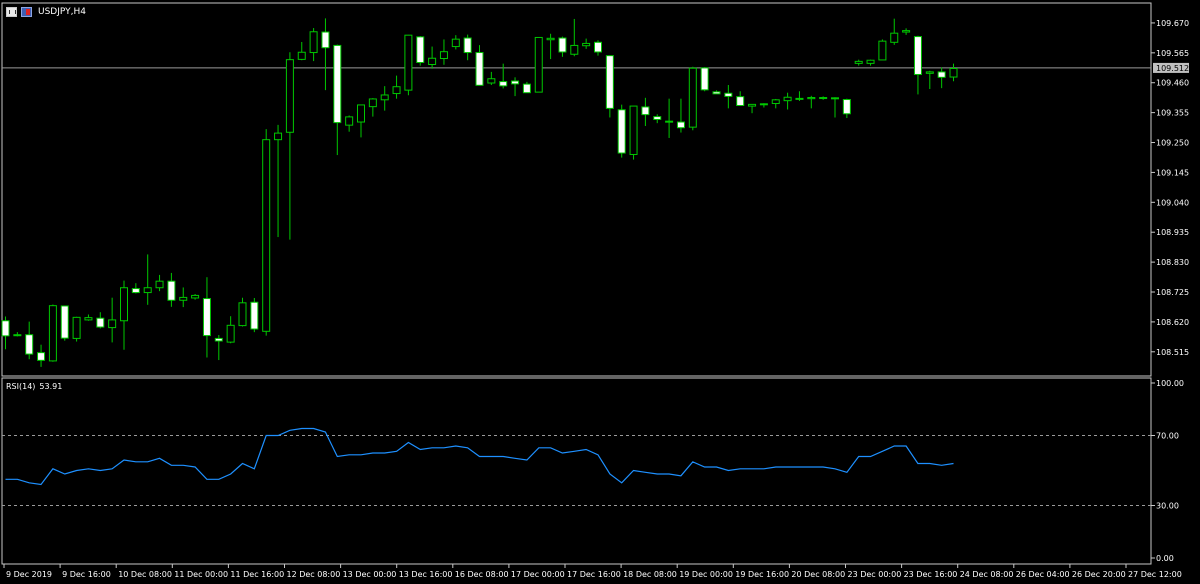 Image resolution: width=1200 pixels, height=584 pixels. I want to click on price-tick-label: 108.620, so click(1172, 322).